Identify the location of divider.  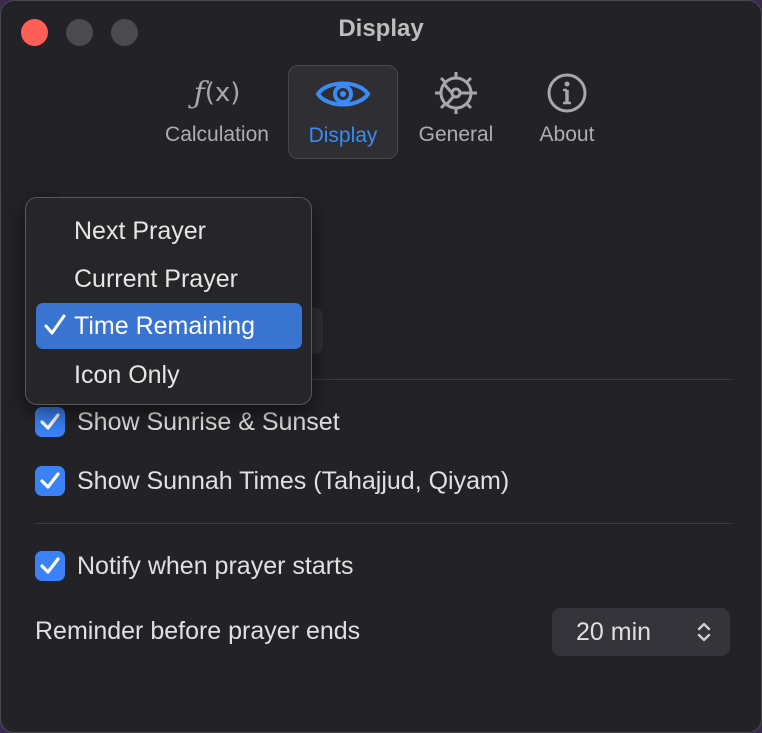
(383, 523).